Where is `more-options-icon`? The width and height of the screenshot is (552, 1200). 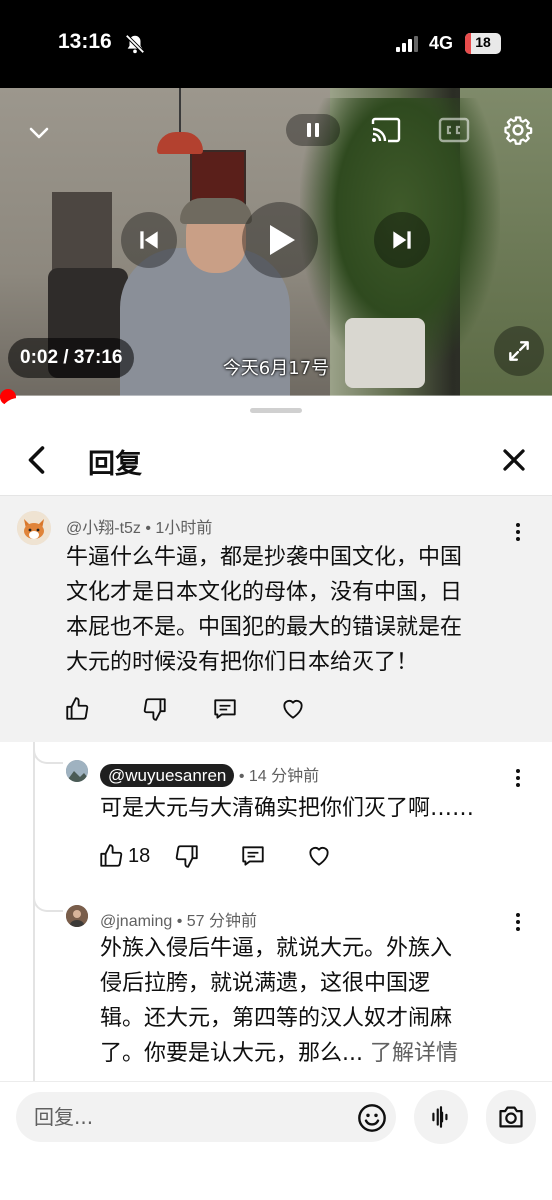
more-options-icon is located at coordinates (518, 778).